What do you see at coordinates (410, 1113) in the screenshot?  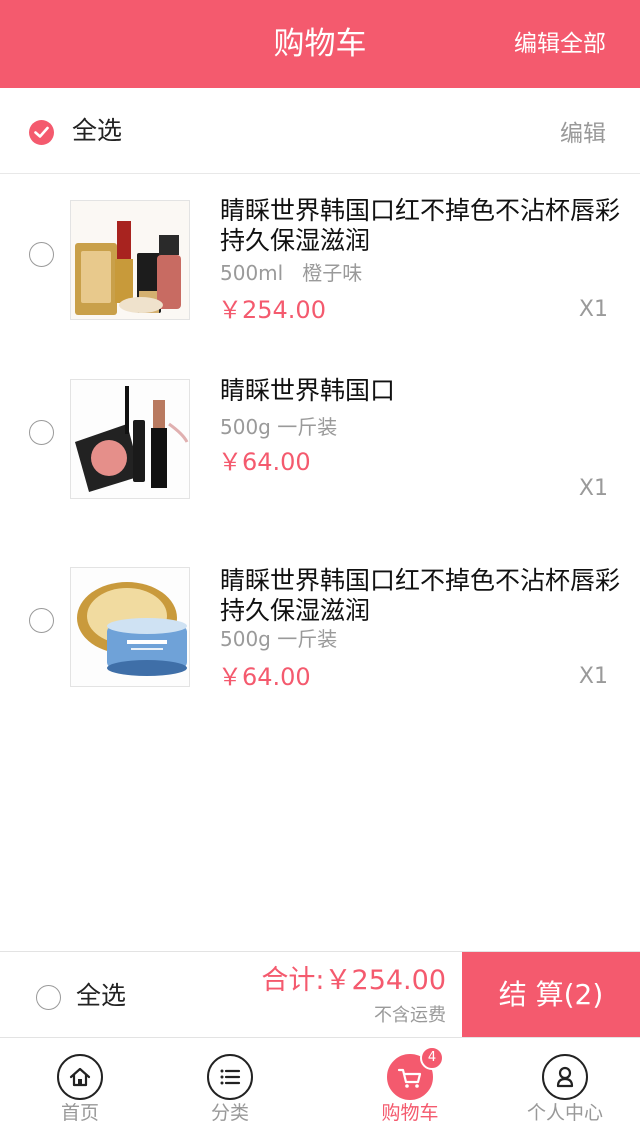 I see `tab-label: 购物车` at bounding box center [410, 1113].